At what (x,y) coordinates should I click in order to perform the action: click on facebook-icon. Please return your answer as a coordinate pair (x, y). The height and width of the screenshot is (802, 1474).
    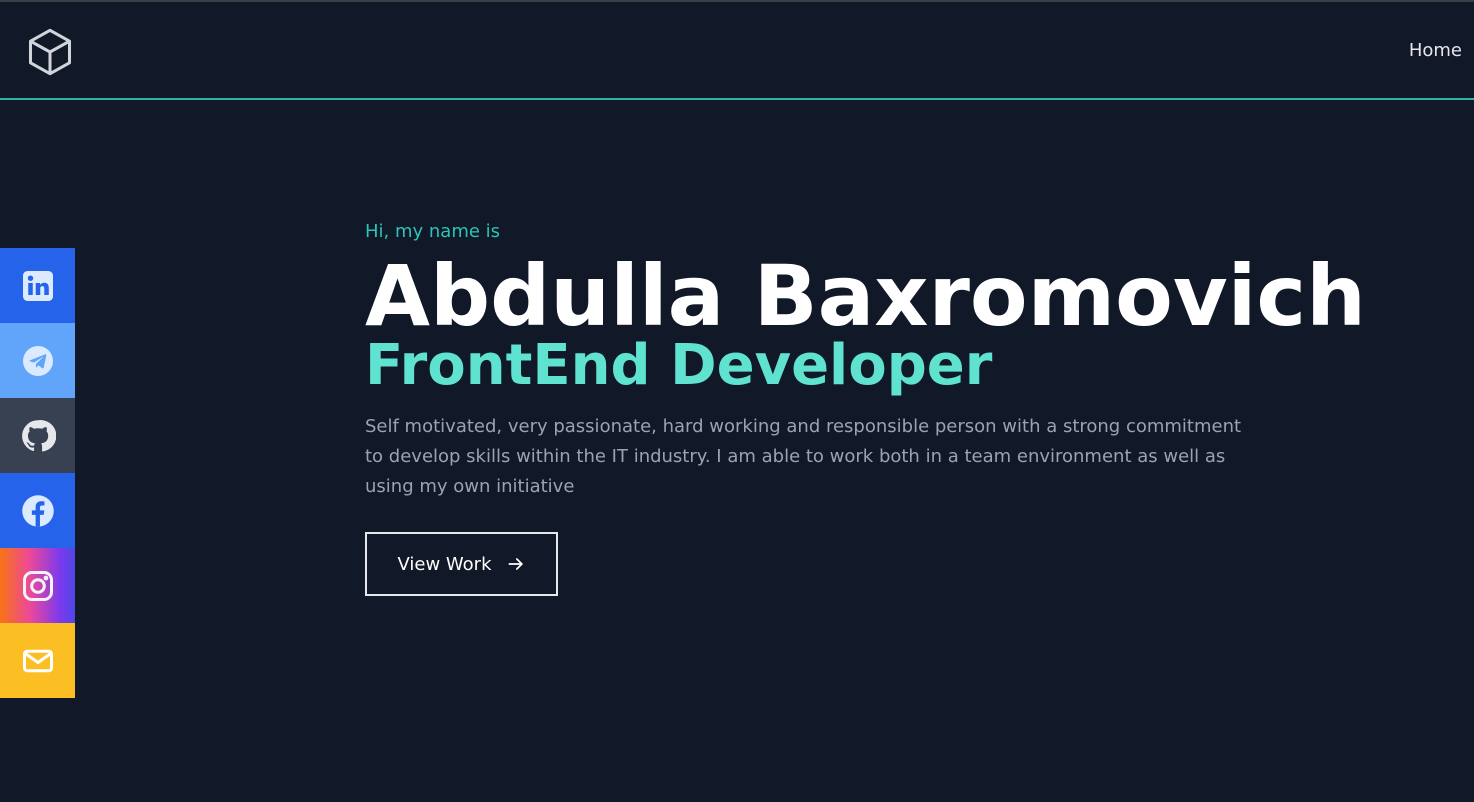
    Looking at the image, I should click on (37, 510).